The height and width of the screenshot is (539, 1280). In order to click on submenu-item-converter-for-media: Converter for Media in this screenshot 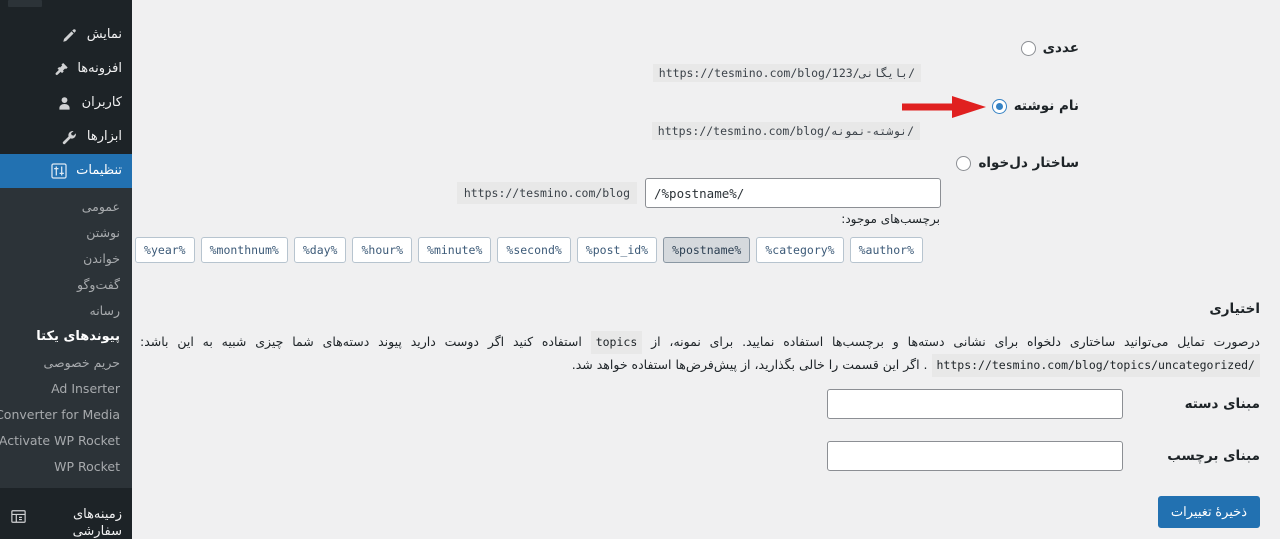, I will do `click(66, 415)`.